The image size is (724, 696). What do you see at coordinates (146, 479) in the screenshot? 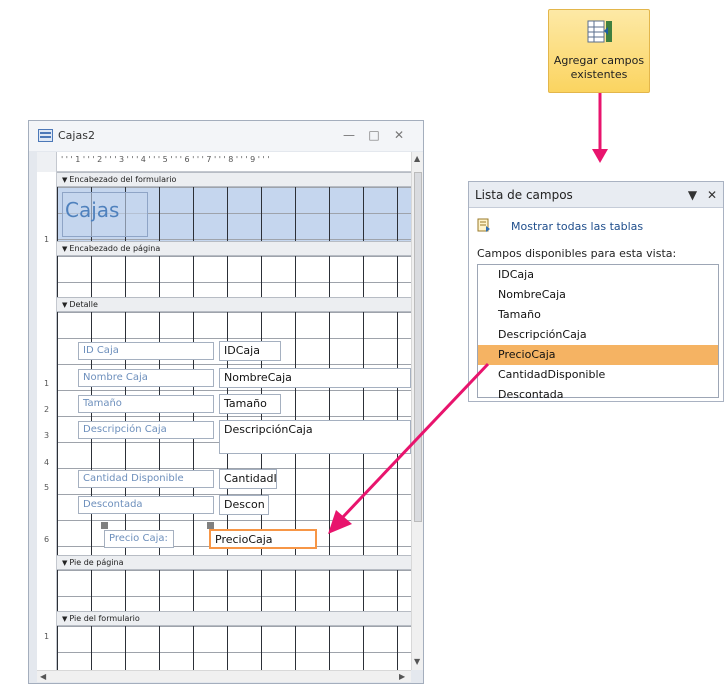
I see `label-cantidad-disponible: Cantidad Disponible` at bounding box center [146, 479].